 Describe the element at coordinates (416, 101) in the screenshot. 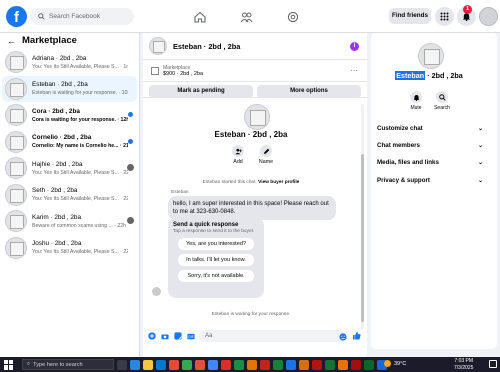

I see `mute-action: Mute` at that location.